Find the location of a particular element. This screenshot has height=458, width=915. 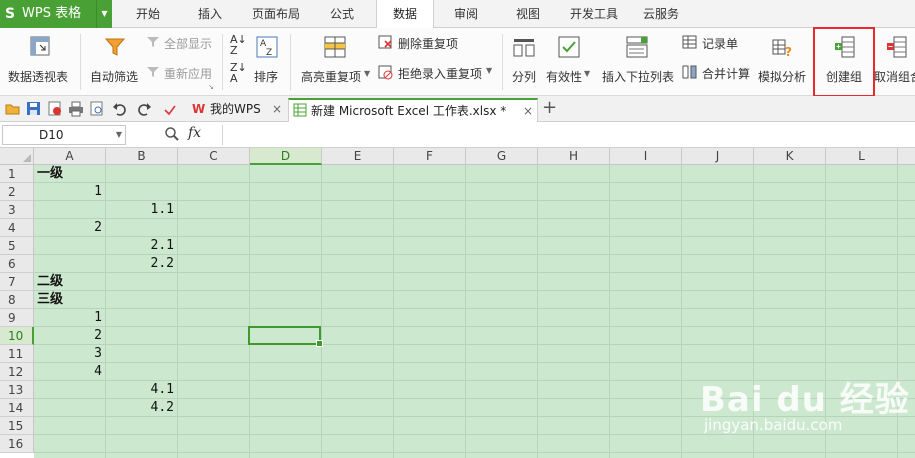

cell-b6: 2.2 is located at coordinates (141, 264).